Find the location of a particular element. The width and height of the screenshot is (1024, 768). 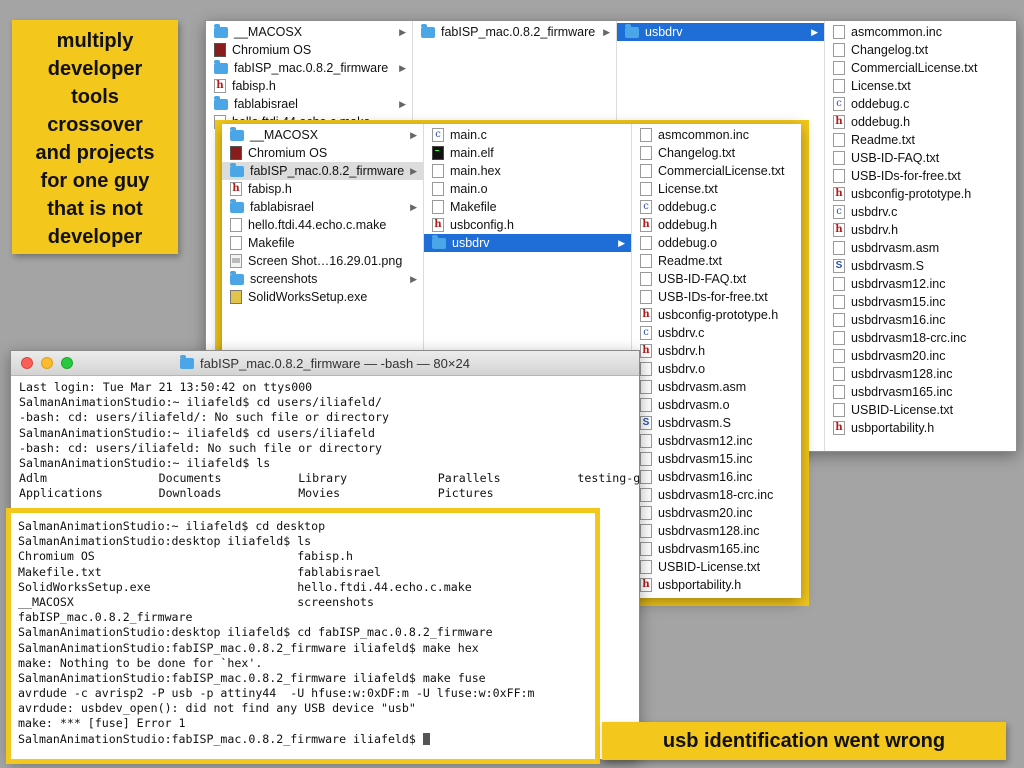

finder-item: SolidWorksSetup.exe is located at coordinates (322, 297).